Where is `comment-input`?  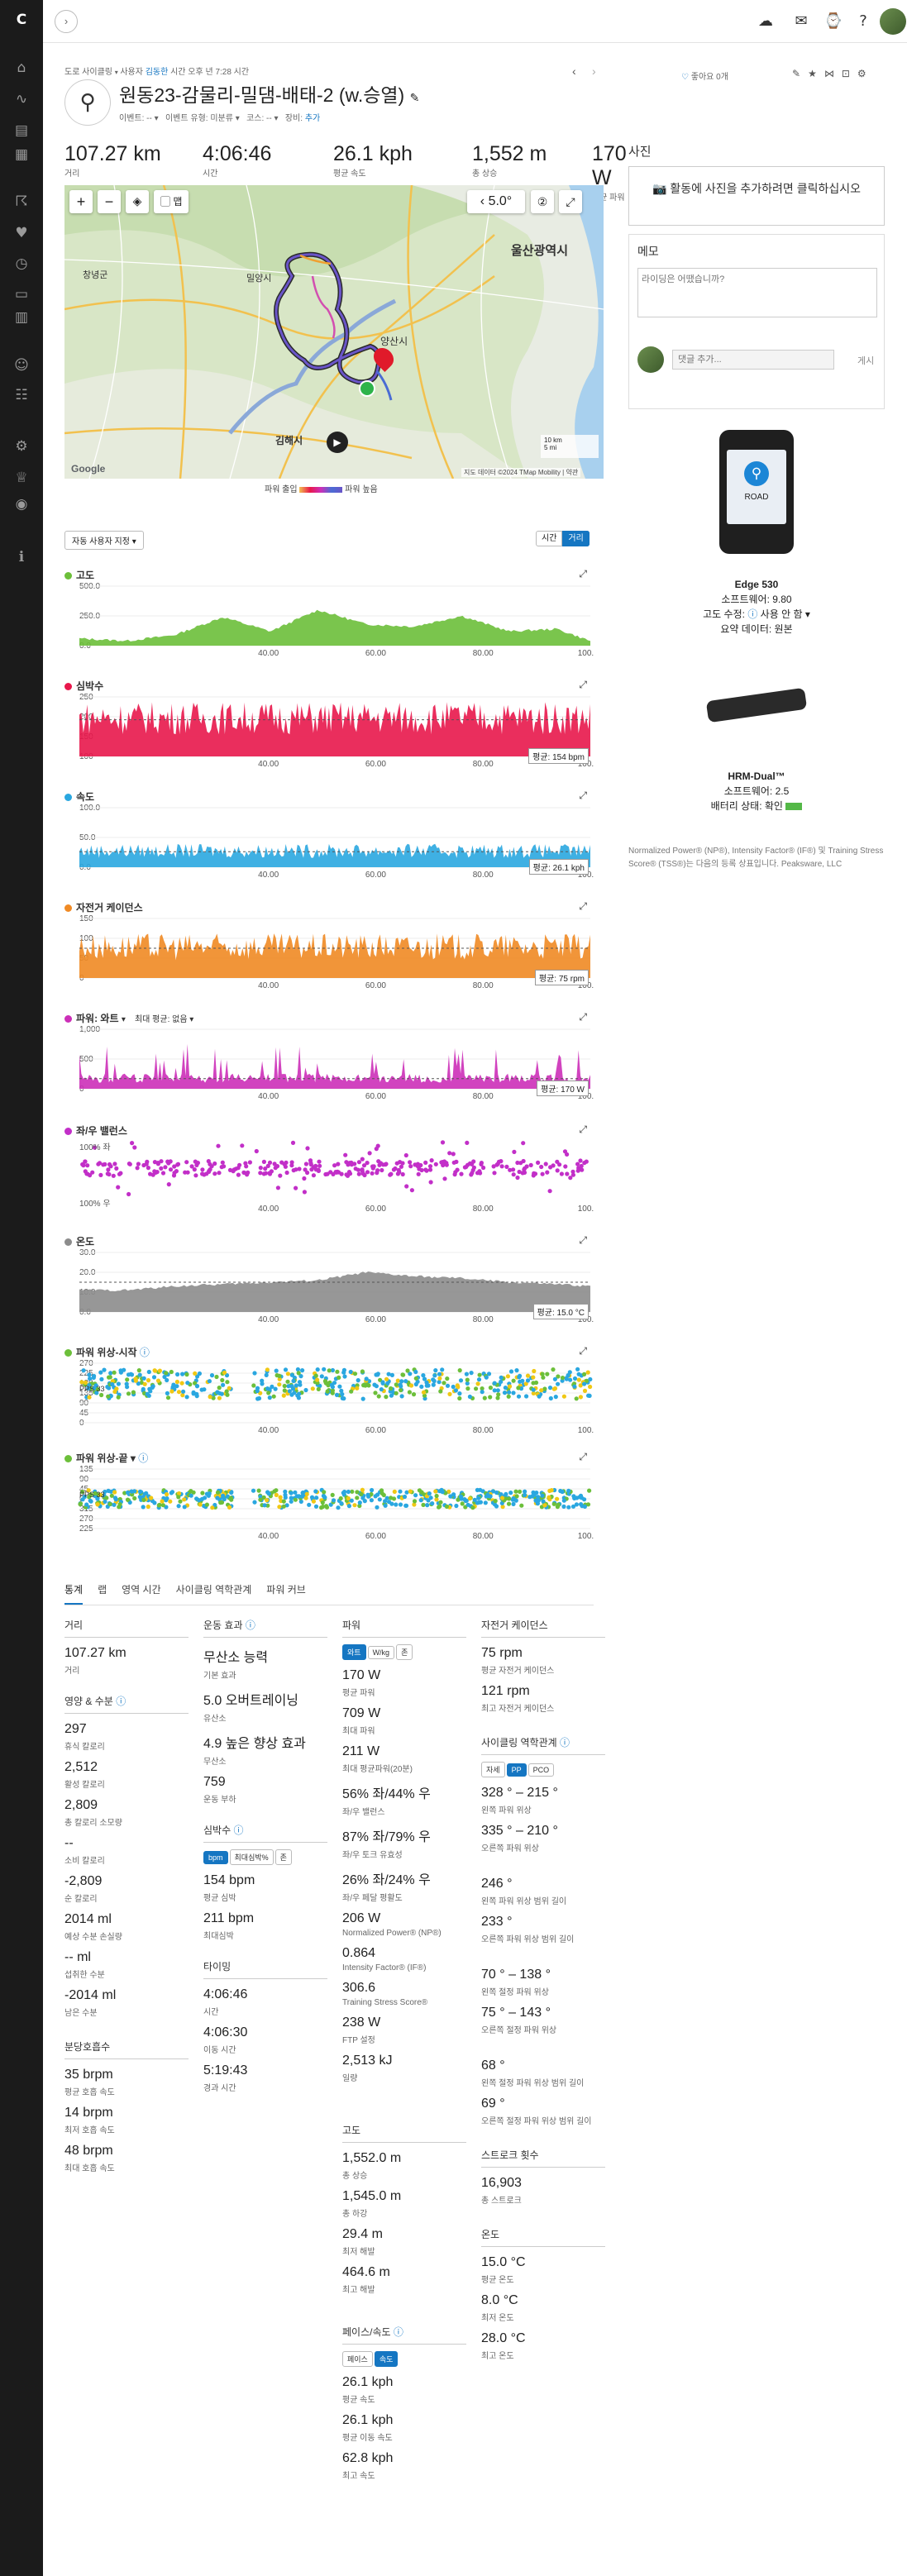
comment-input is located at coordinates (753, 360).